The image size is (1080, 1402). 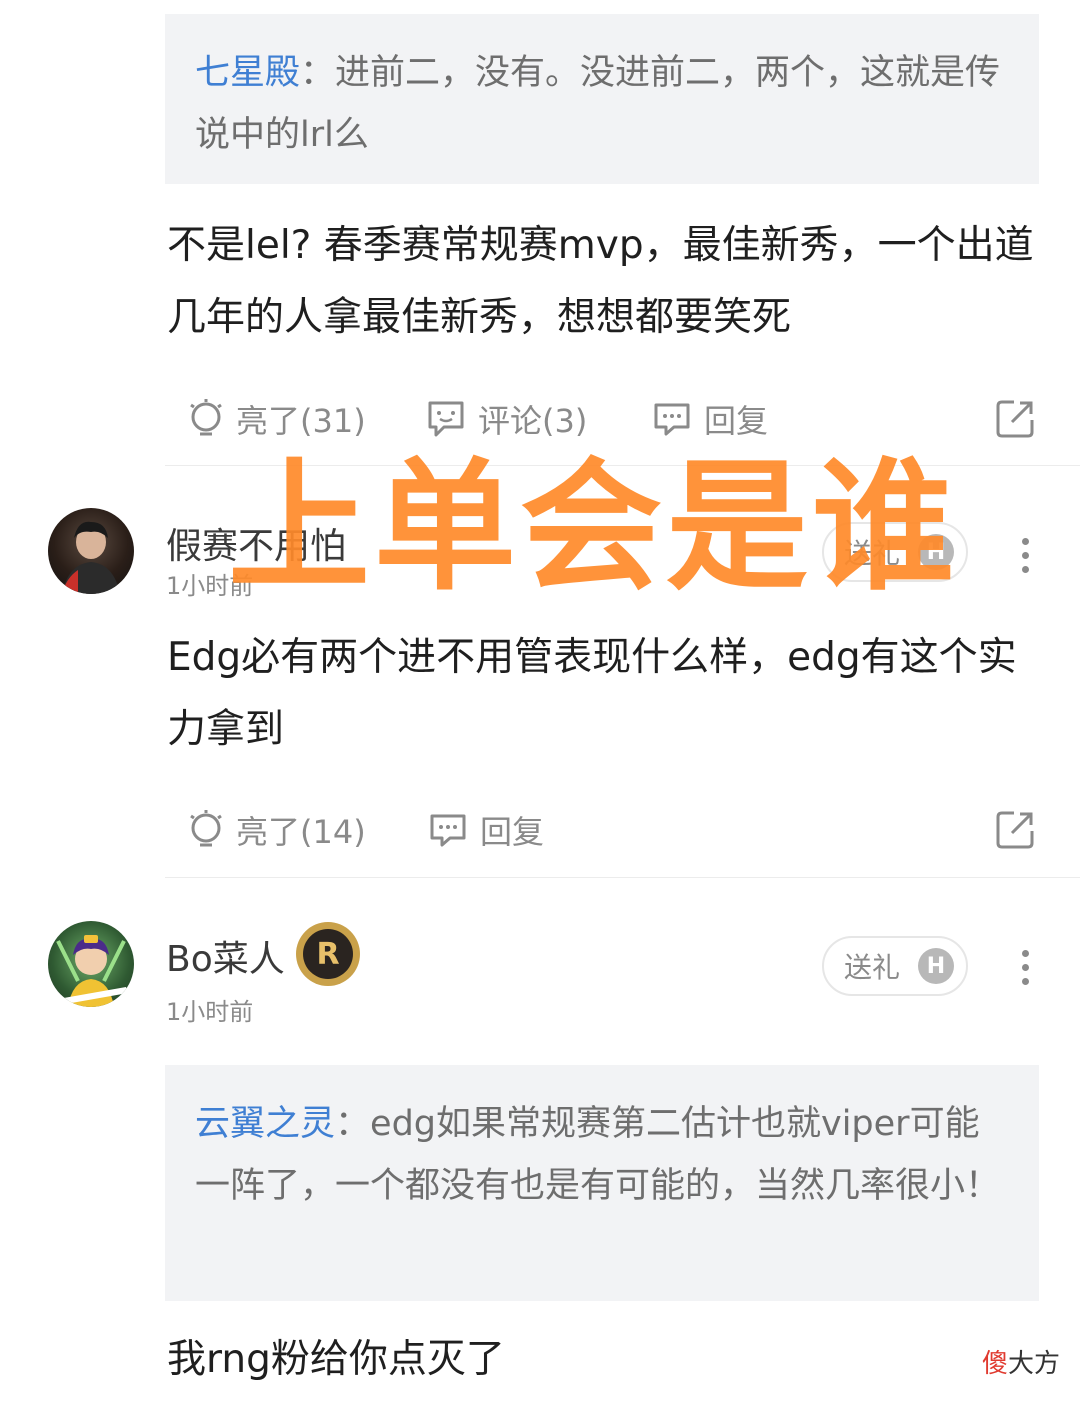 I want to click on overlay-caption: 上单会是谁, so click(x=593, y=527).